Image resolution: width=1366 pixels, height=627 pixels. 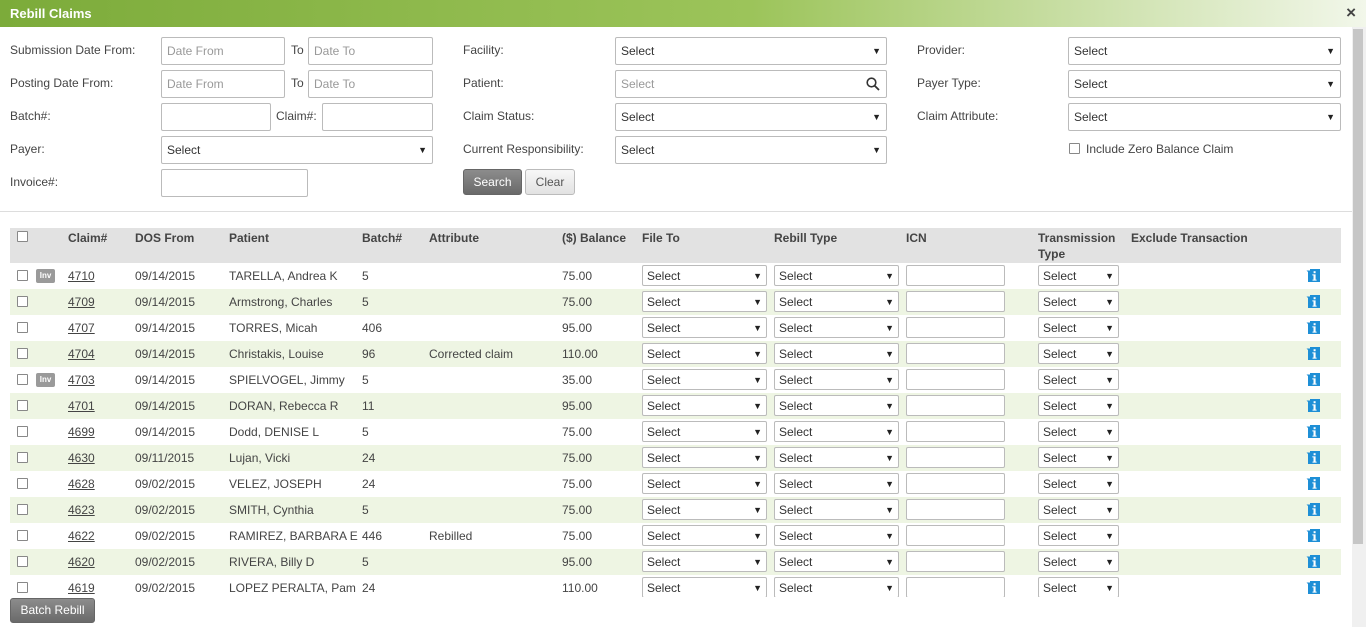 I want to click on claim-attribute-select: Select ▼, so click(x=1204, y=117).